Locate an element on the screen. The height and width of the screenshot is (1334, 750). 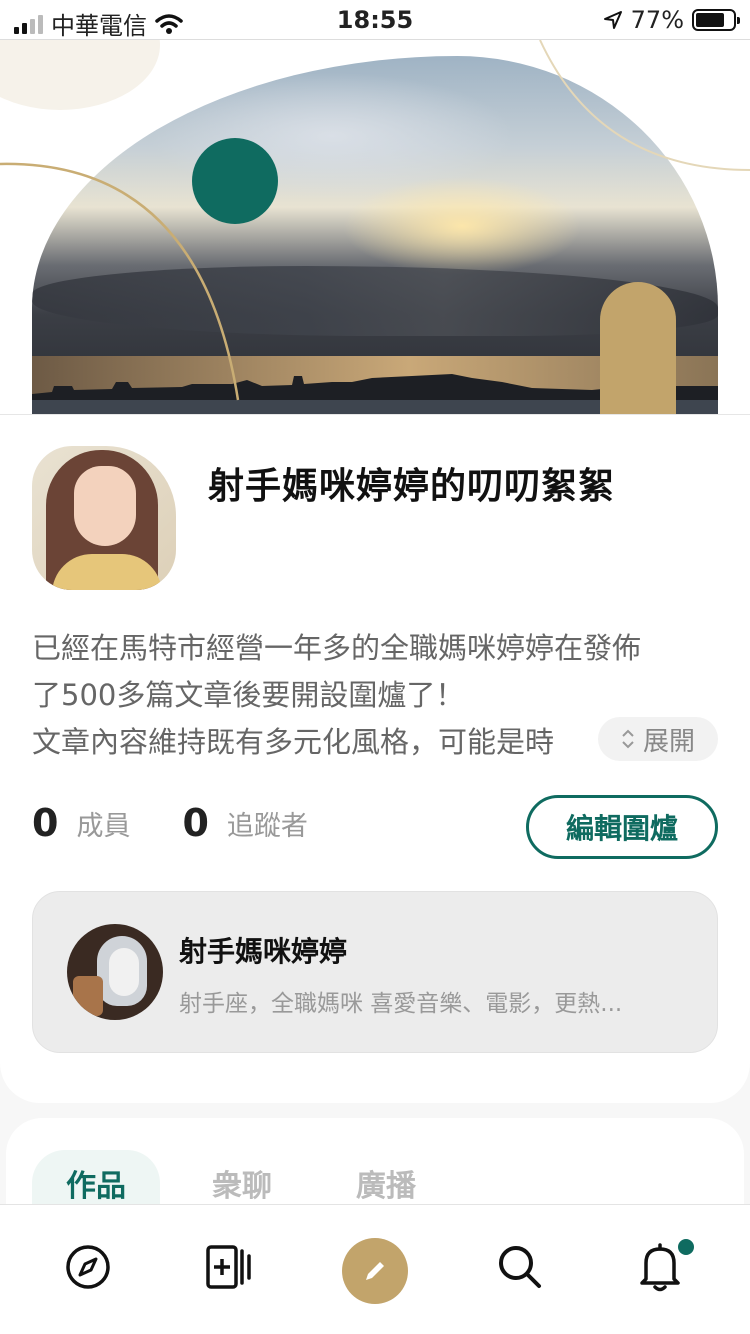
notification-dot is located at coordinates (686, 1247).